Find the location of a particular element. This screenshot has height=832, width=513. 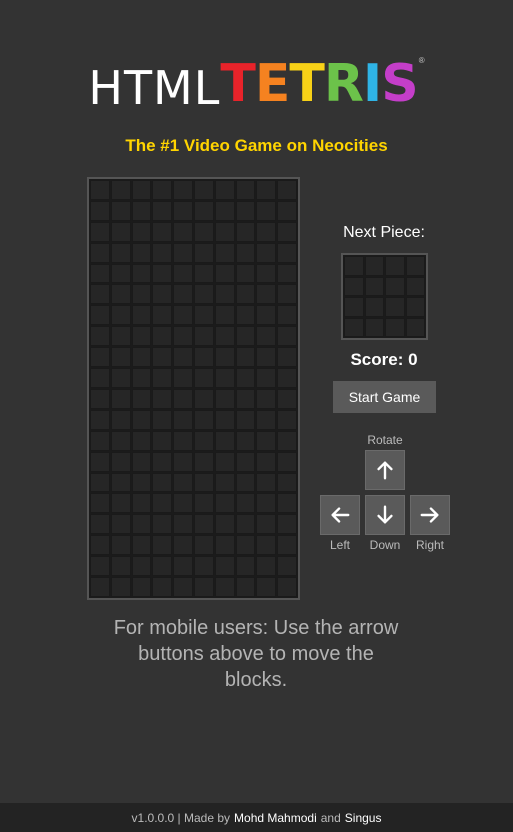

left-button is located at coordinates (340, 515).